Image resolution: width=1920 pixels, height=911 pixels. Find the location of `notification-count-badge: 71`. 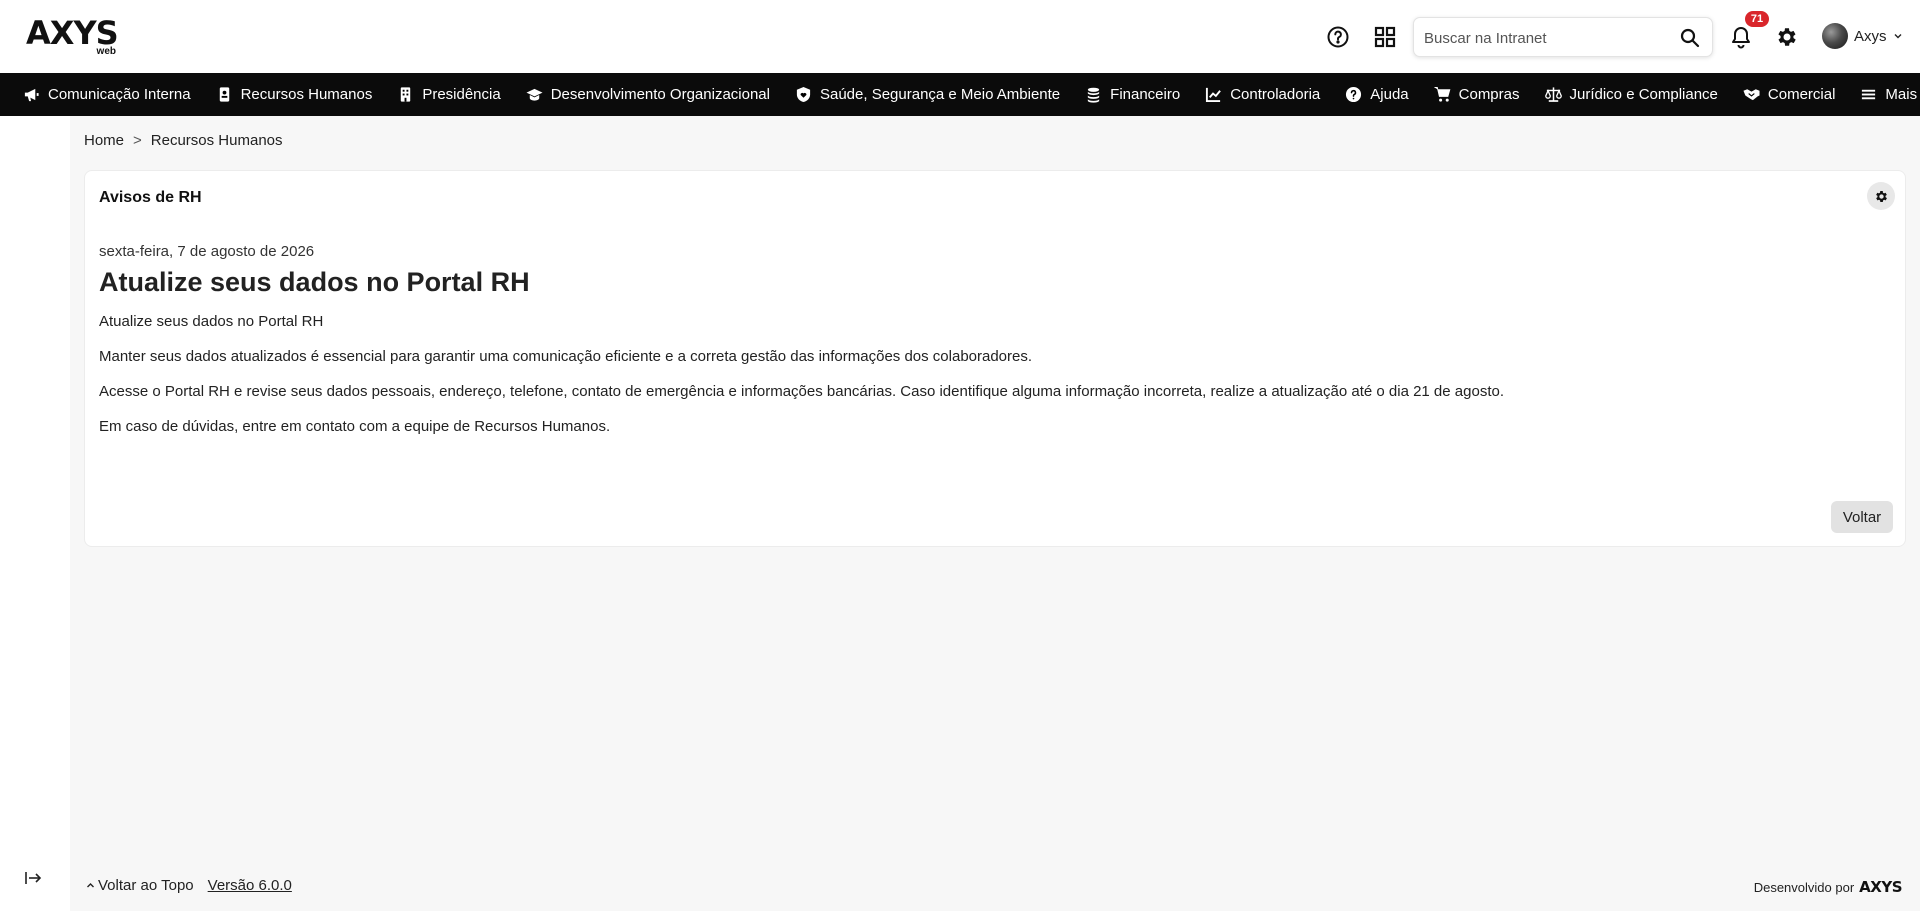

notification-count-badge: 71 is located at coordinates (1757, 19).